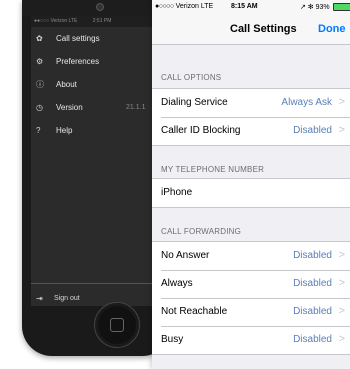 This screenshot has width=350, height=369. Describe the element at coordinates (100, 7) in the screenshot. I see `camera-icon` at that location.